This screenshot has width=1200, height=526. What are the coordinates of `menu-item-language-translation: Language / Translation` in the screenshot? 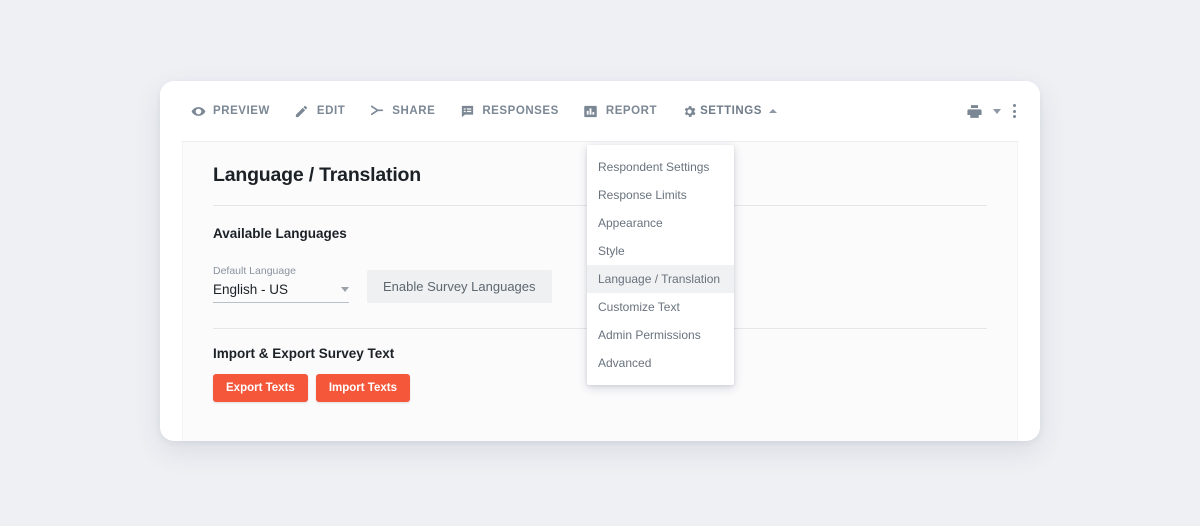 It's located at (660, 279).